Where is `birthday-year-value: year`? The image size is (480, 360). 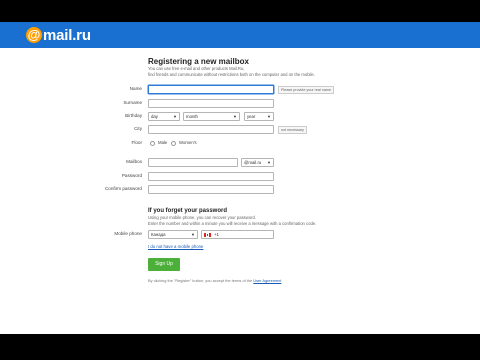
birthday-year-value: year is located at coordinates (251, 116).